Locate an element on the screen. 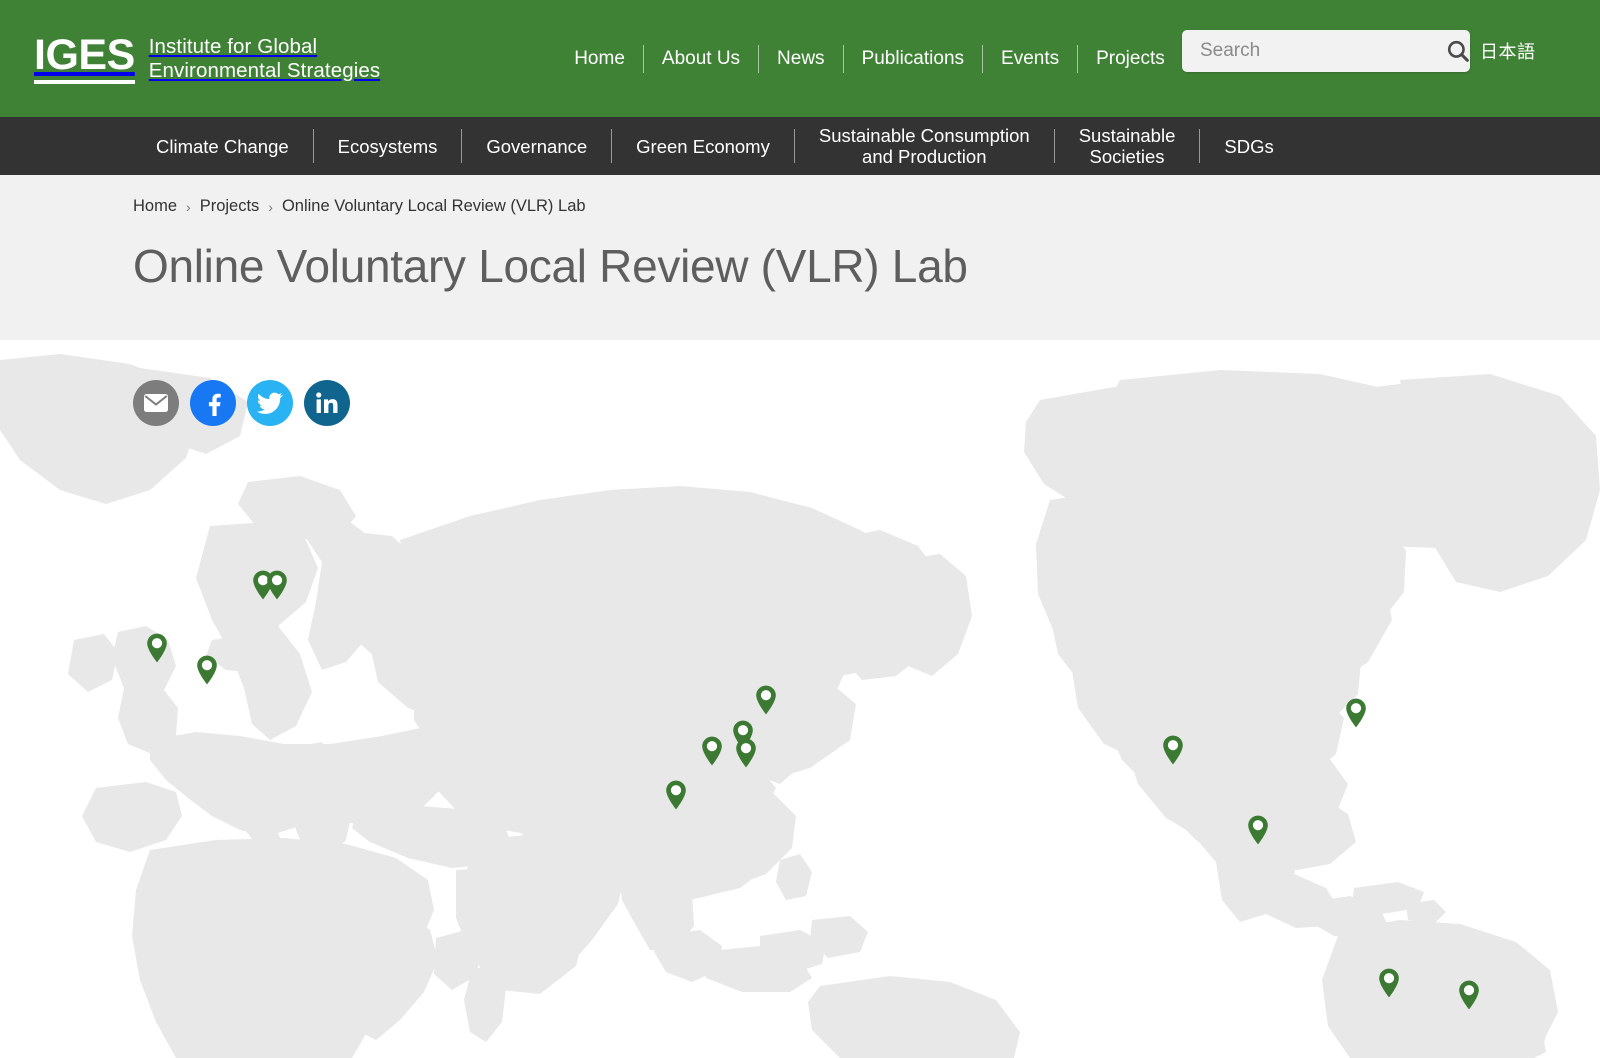  nav-item-news: News is located at coordinates (801, 59).